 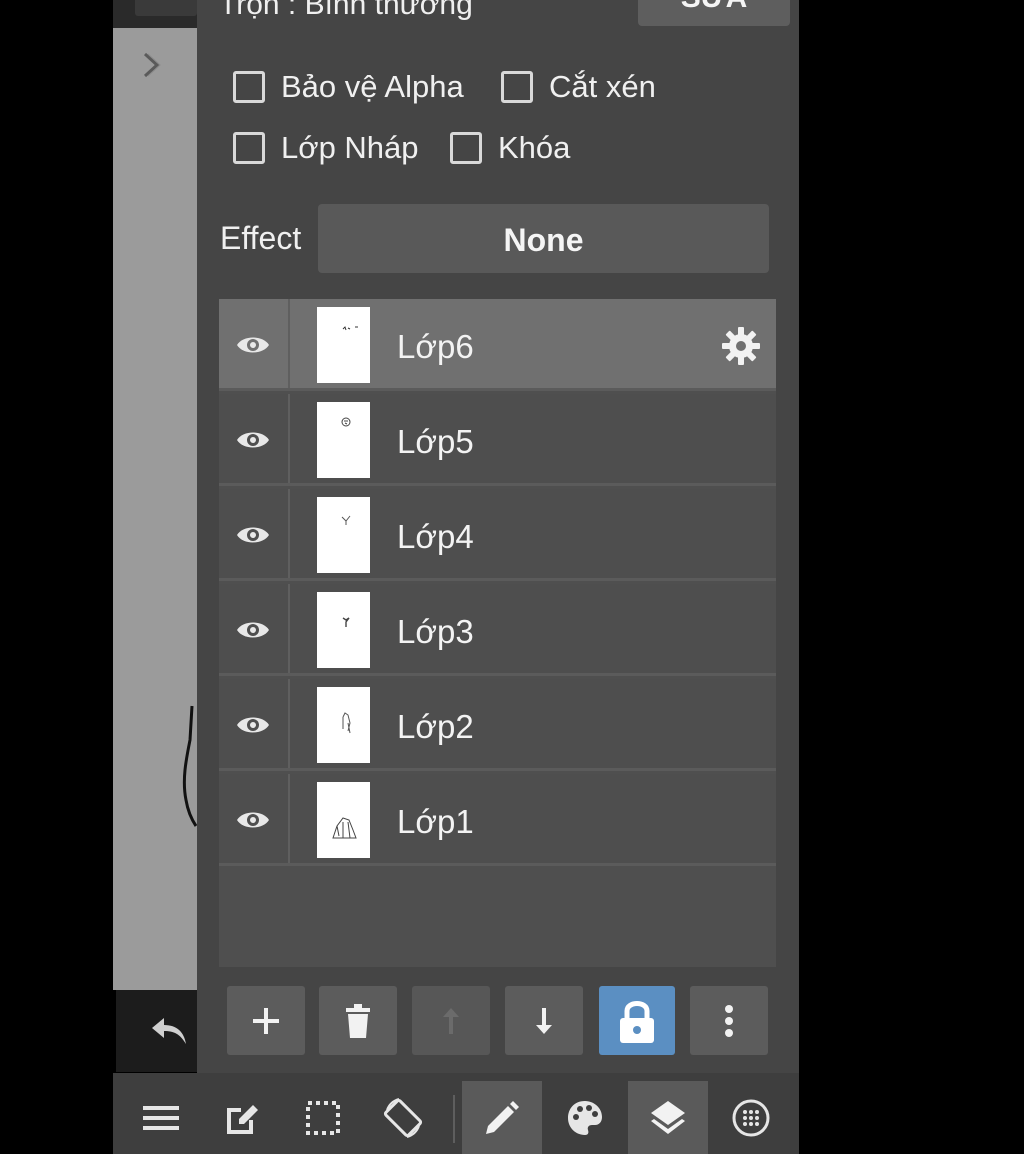 I want to click on effect-label: Effect, so click(x=261, y=238).